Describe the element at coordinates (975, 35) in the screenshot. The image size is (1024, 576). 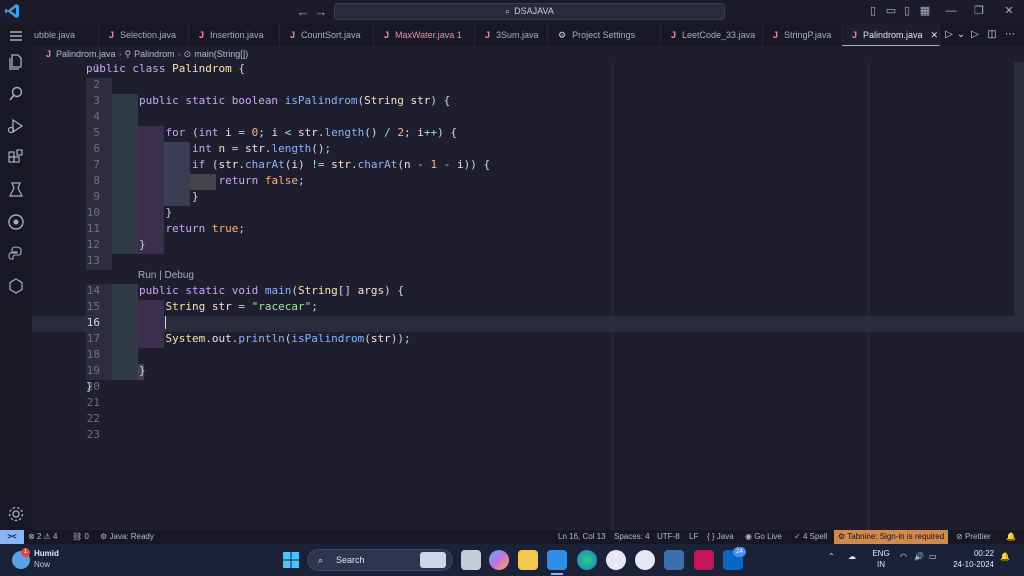
I see `run-code-icon: ▷` at that location.